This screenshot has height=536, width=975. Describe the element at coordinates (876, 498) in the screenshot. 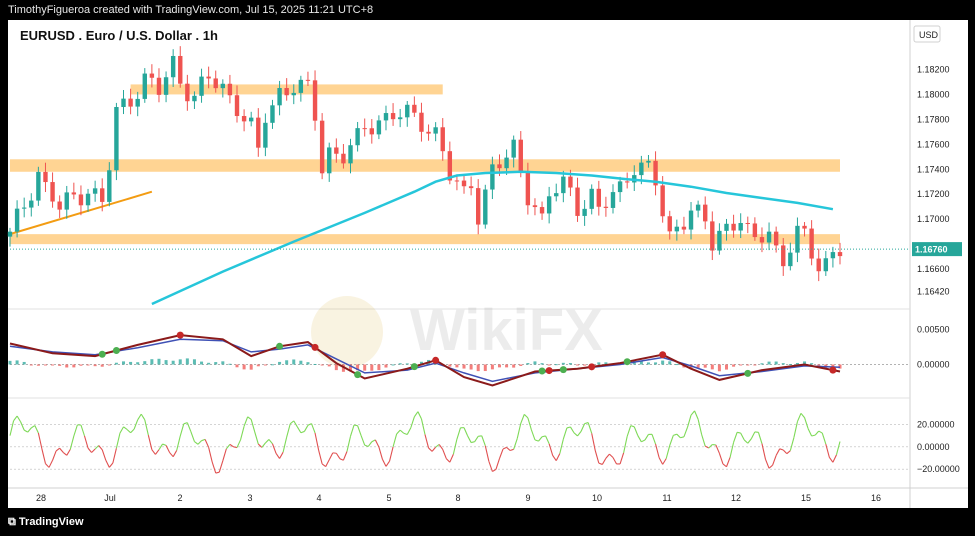

I see `time-tick-label: 16` at that location.